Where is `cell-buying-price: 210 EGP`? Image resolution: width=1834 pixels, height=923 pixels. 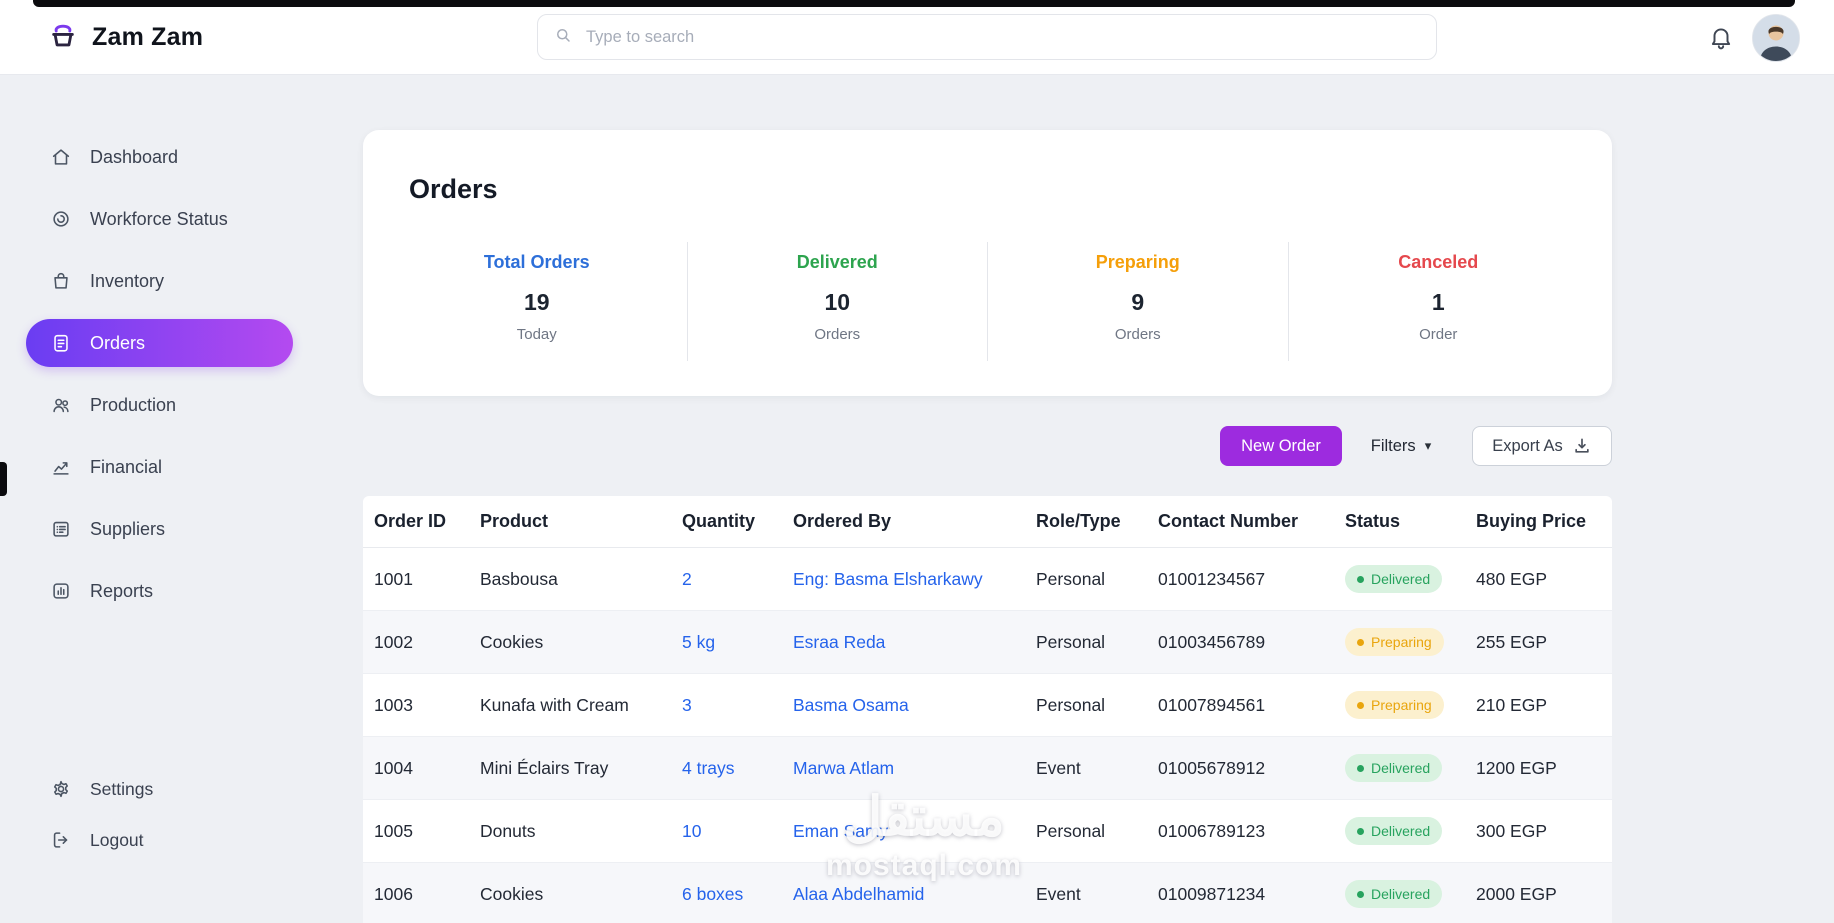
cell-buying-price: 210 EGP is located at coordinates (1512, 704).